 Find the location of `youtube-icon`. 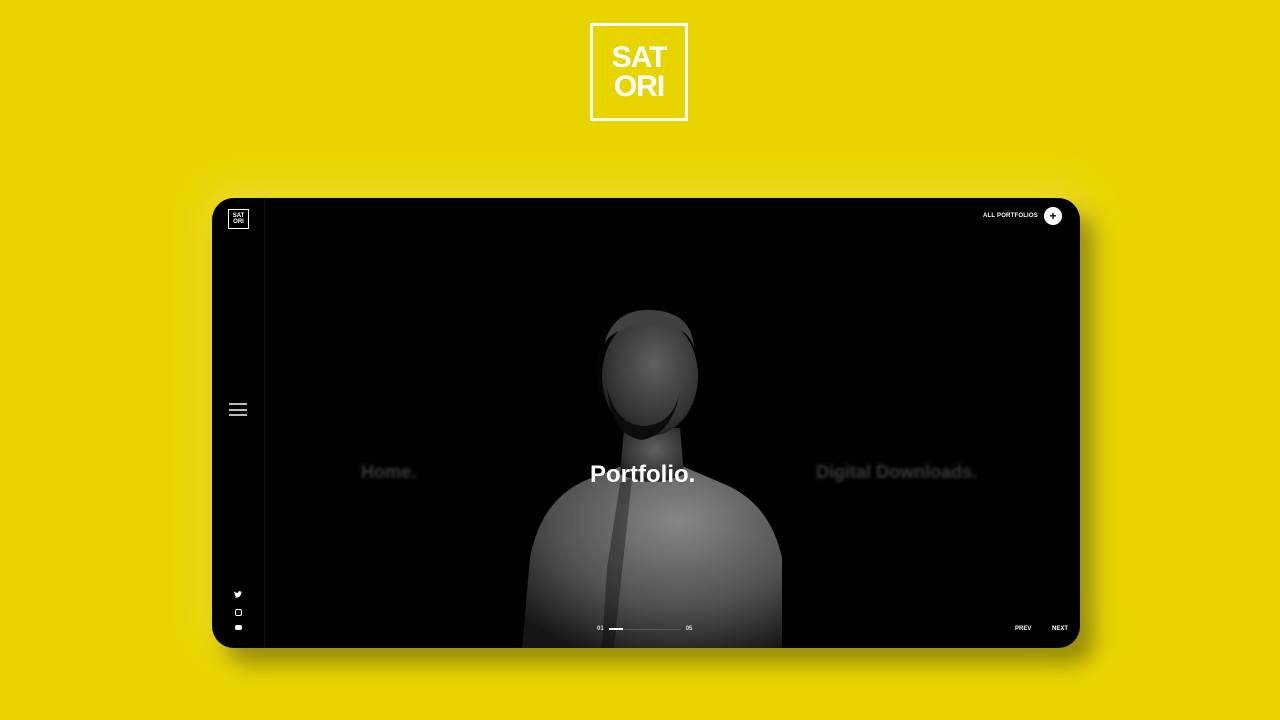

youtube-icon is located at coordinates (238, 628).